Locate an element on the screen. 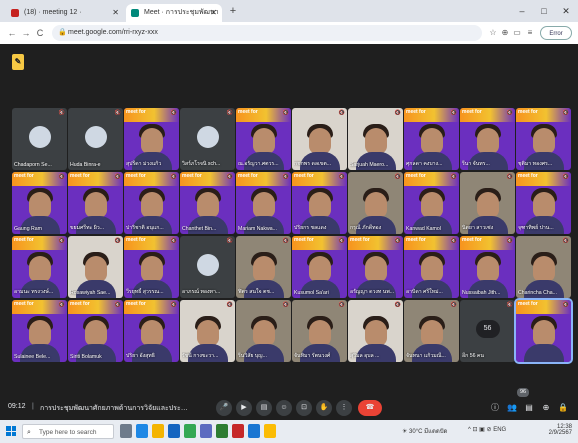 This screenshot has height=443, width=578. forward-button: → is located at coordinates (26, 33).